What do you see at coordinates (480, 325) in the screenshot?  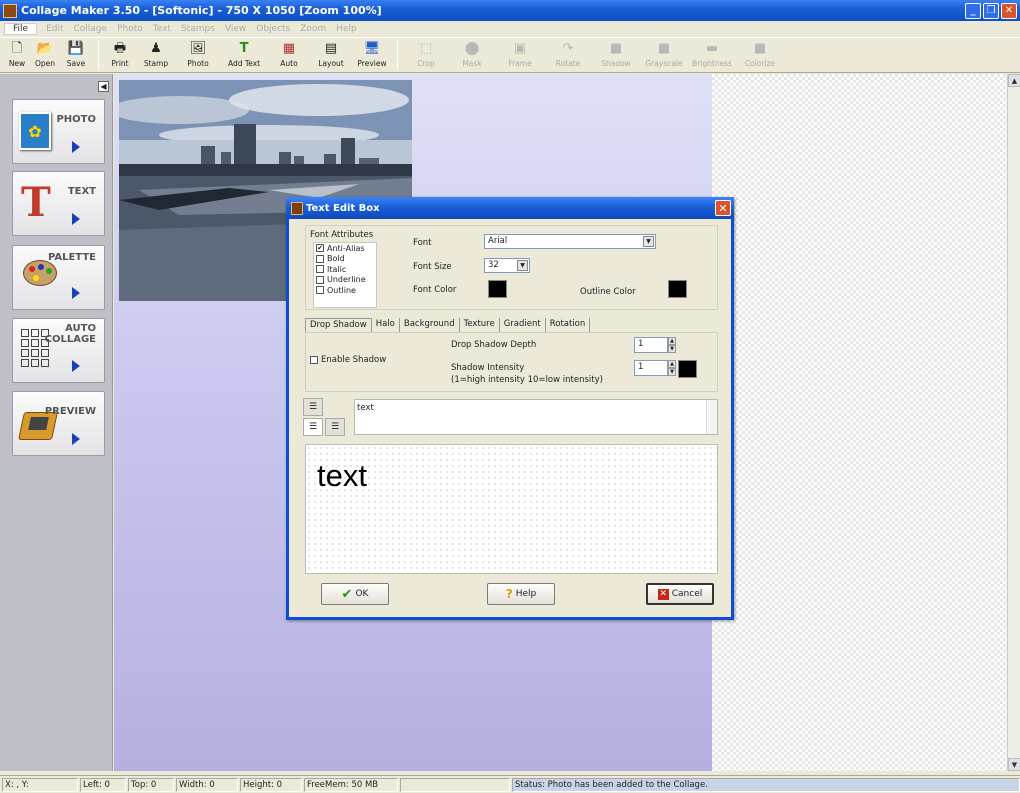 I see `tab-texture: Texture` at bounding box center [480, 325].